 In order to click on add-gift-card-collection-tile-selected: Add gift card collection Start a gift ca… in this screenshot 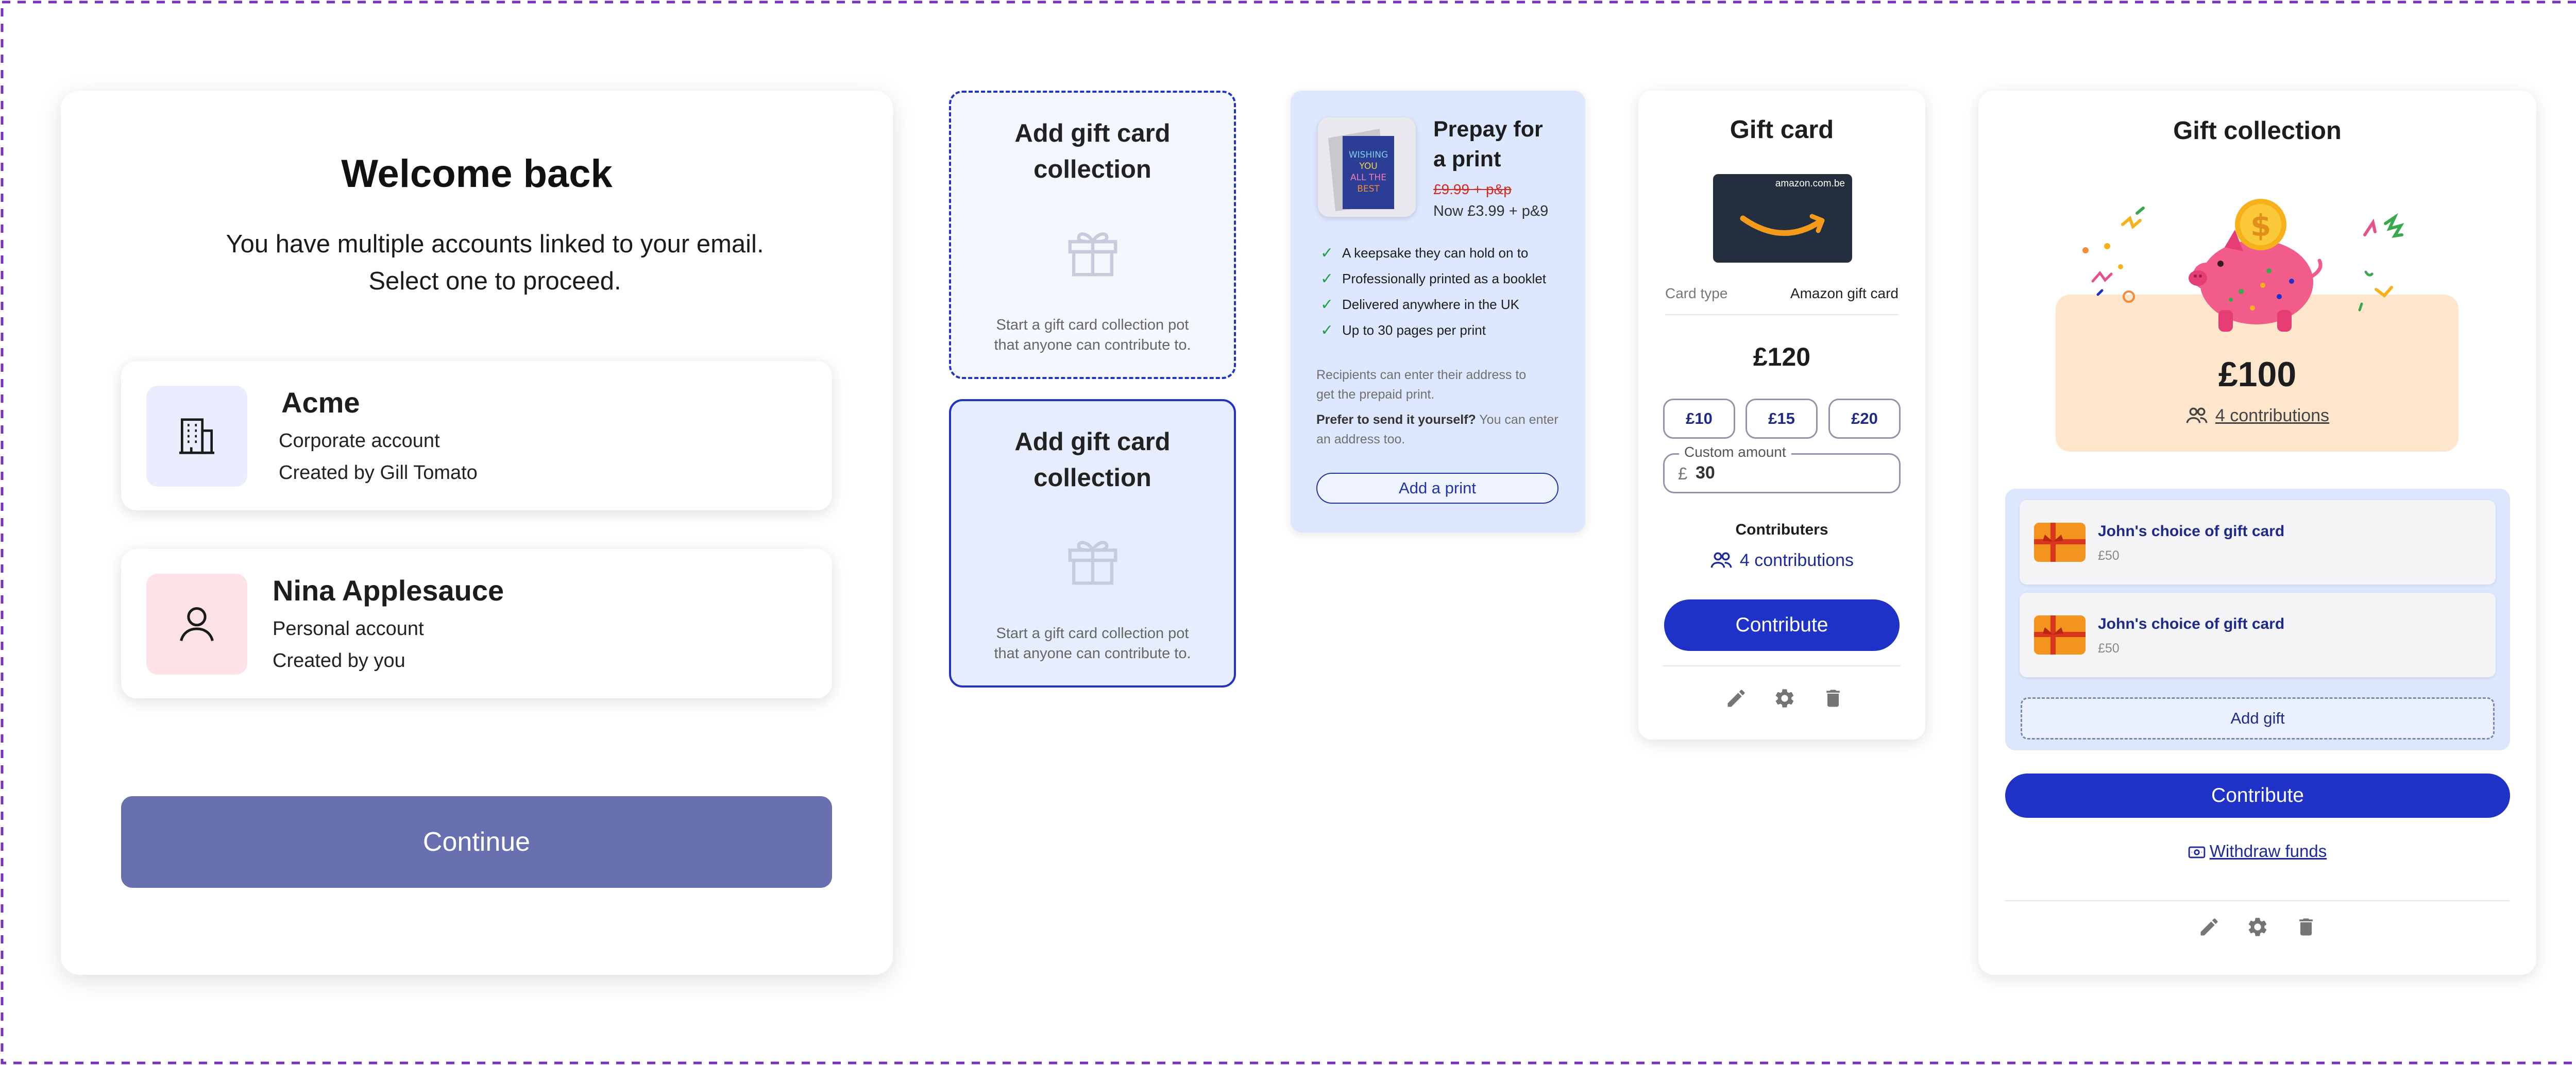, I will do `click(1092, 544)`.